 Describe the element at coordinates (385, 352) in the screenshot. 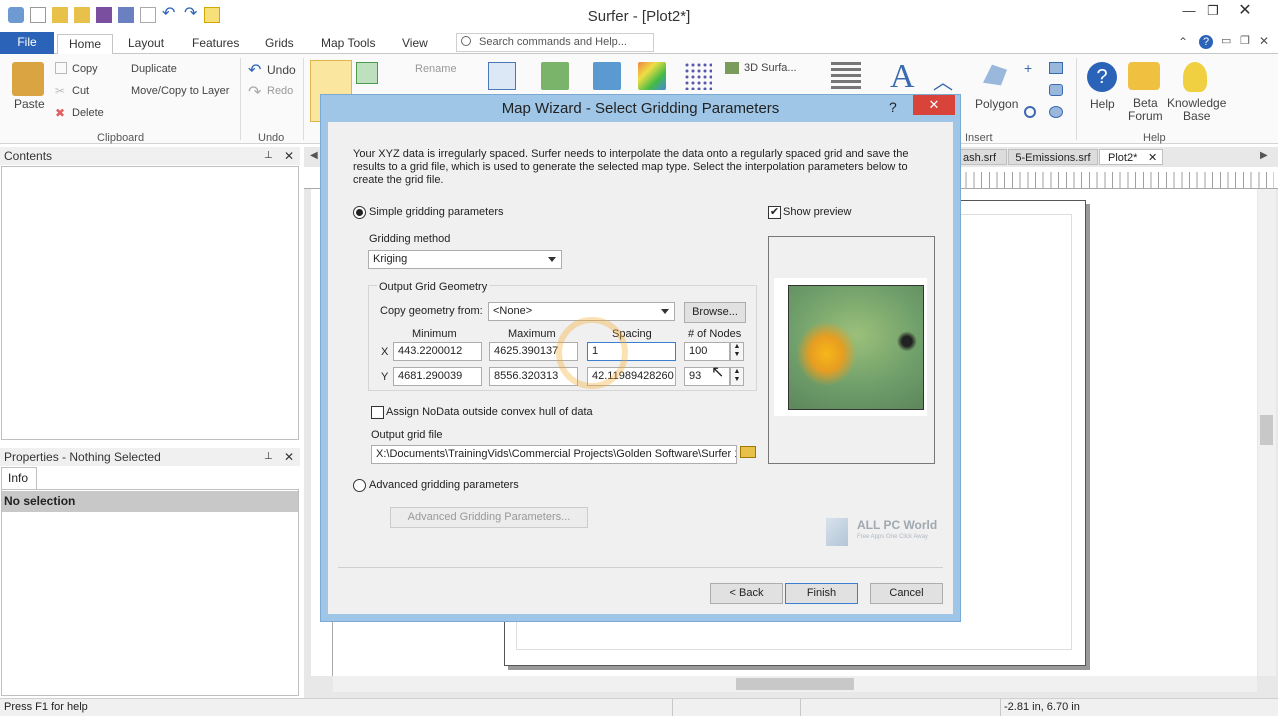

I see `x-row-label: X` at that location.